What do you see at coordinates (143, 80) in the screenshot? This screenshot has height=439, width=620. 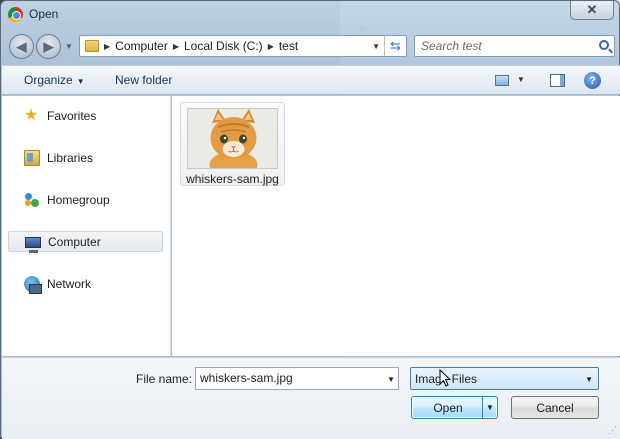 I see `new-folder-button: New folder` at bounding box center [143, 80].